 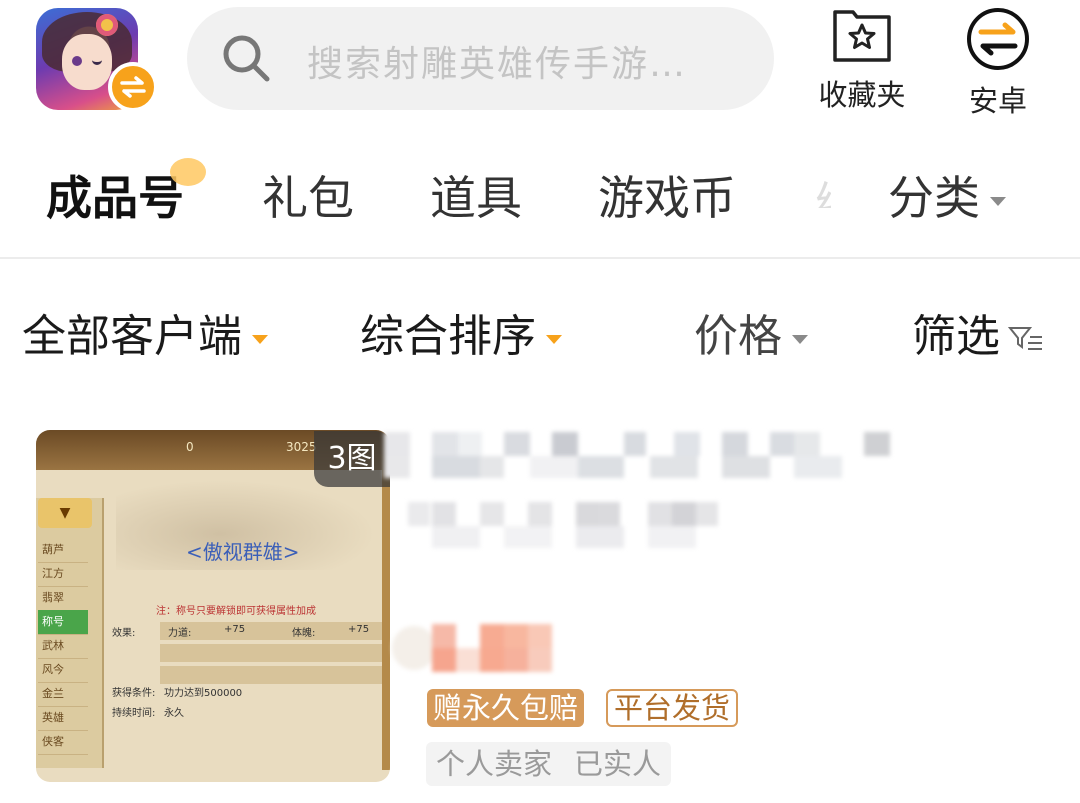 I want to click on app-icon-flower, so click(x=107, y=25).